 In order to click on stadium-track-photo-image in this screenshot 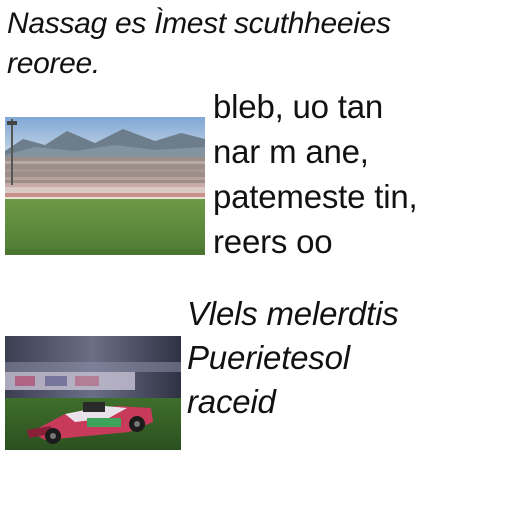, I will do `click(105, 186)`.